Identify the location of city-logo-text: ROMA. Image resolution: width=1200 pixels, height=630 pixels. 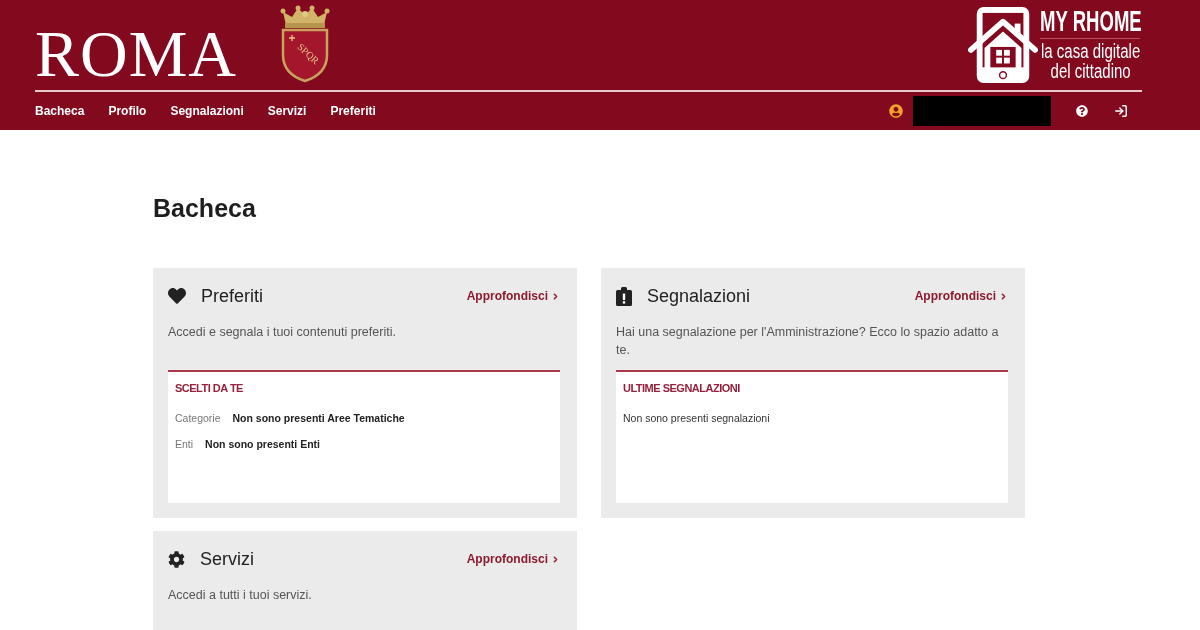
(136, 54).